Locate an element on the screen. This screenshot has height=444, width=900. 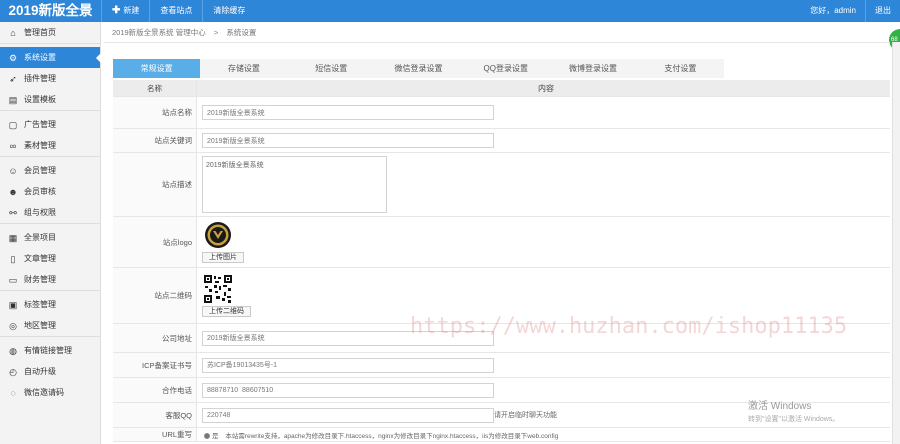
sidebar-item-members: ☺ 会员管理 is located at coordinates (50, 170).